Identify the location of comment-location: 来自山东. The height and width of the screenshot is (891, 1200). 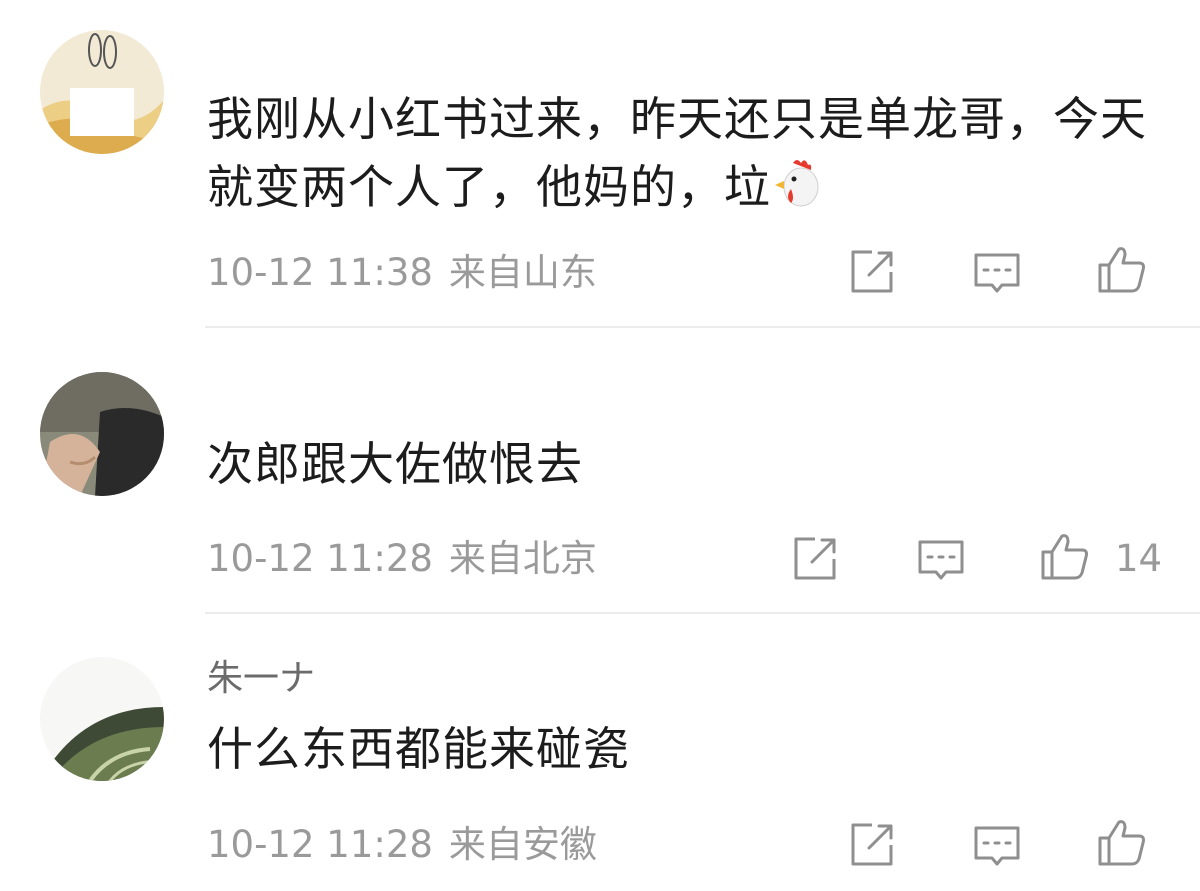
(522, 272).